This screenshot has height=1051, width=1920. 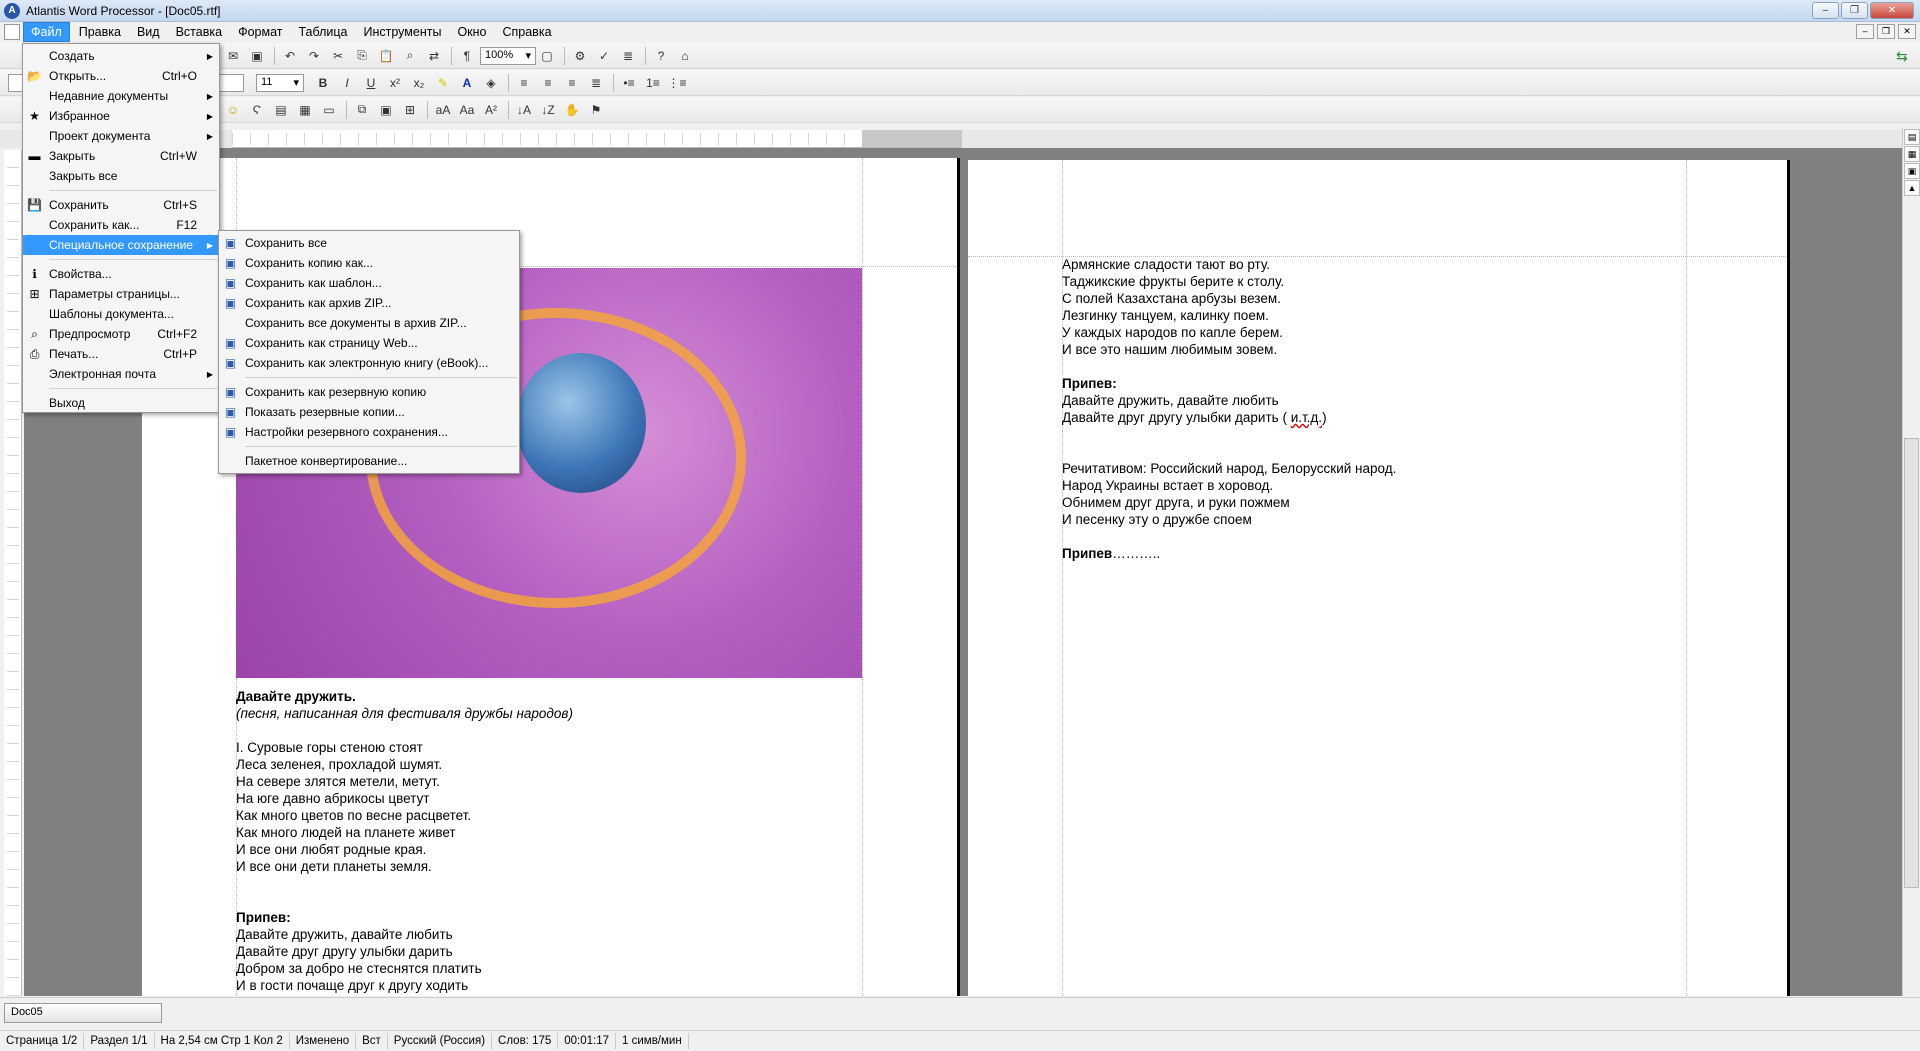 I want to click on file-menu-item: 💾 Сохранить Ctrl+S, so click(x=121, y=205).